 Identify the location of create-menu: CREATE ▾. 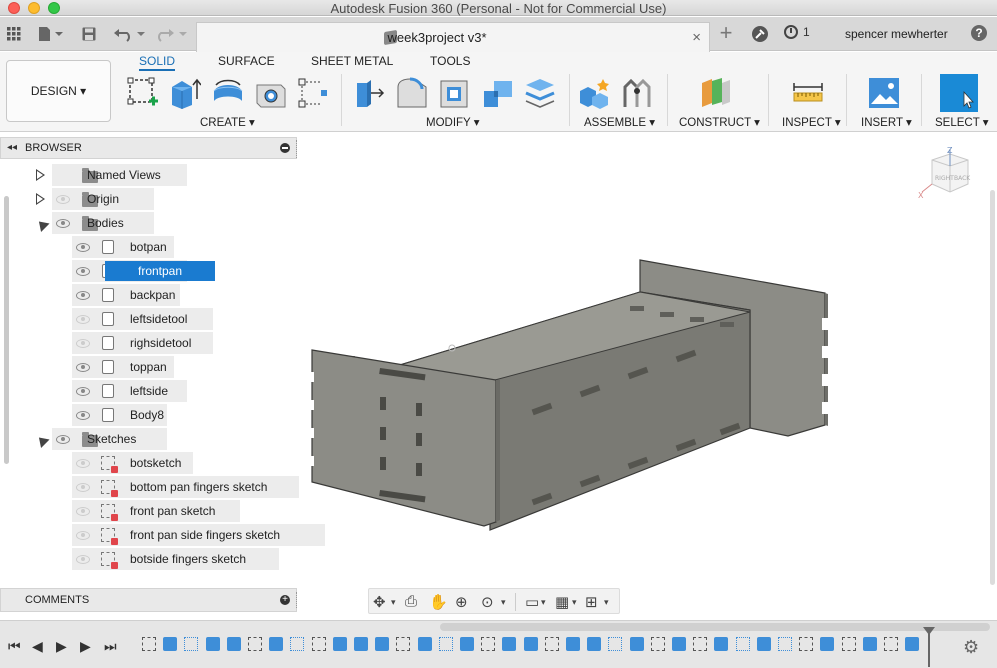
(227, 122).